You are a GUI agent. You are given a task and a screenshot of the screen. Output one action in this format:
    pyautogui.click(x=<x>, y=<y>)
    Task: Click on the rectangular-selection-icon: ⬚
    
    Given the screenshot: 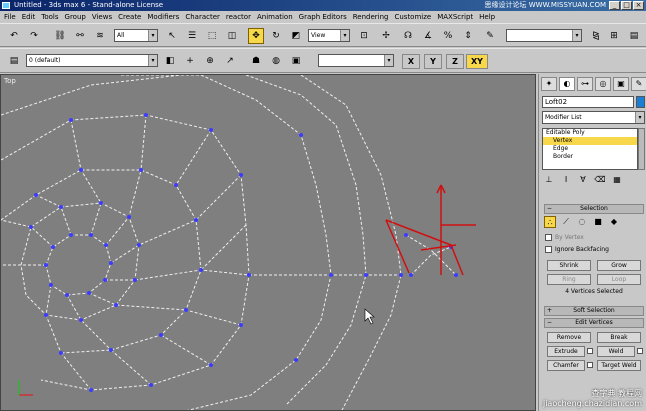 What is the action you would take?
    pyautogui.click(x=212, y=36)
    